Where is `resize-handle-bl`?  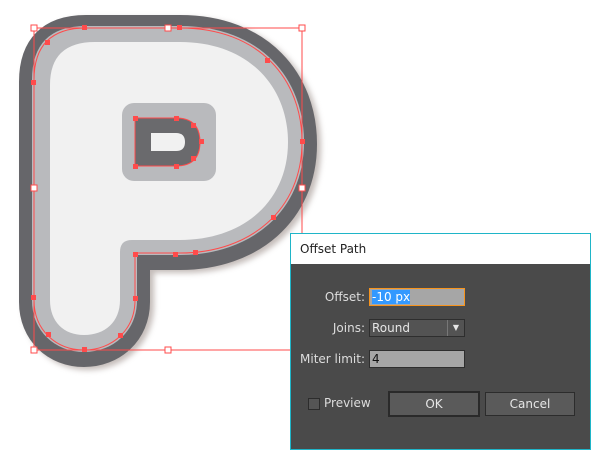
resize-handle-bl is located at coordinates (34, 350).